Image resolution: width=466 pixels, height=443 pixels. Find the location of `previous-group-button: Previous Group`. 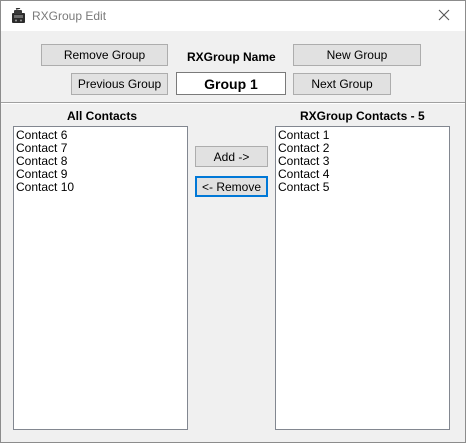

previous-group-button: Previous Group is located at coordinates (119, 84).